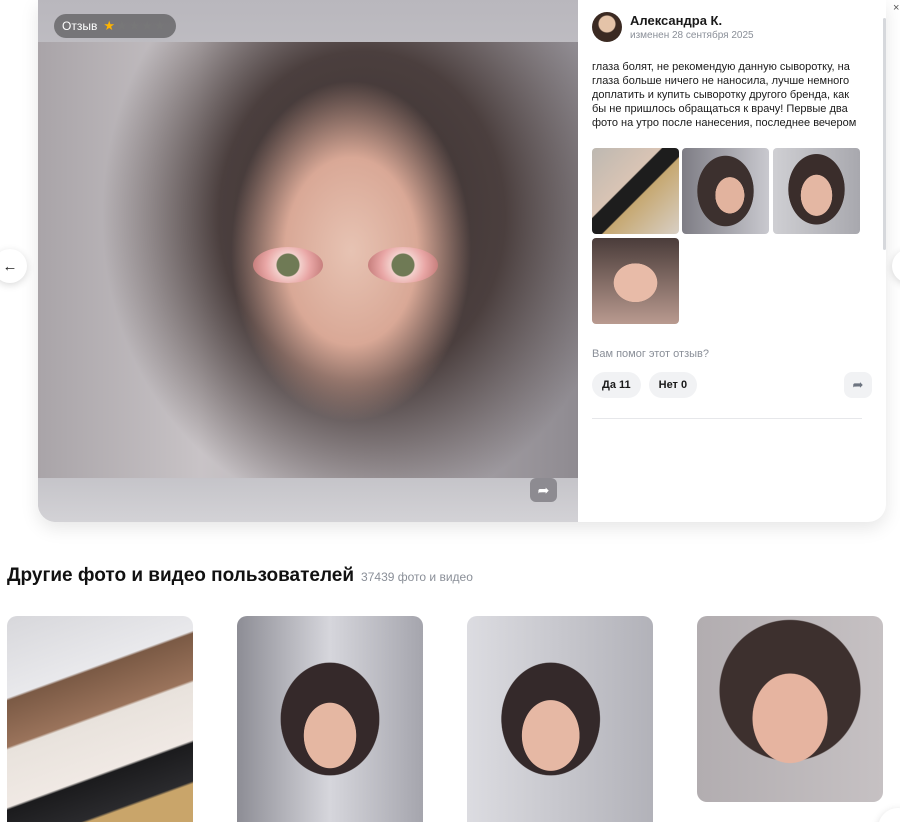  Describe the element at coordinates (10, 266) in the screenshot. I see `arrow-left-icon: ←` at that location.